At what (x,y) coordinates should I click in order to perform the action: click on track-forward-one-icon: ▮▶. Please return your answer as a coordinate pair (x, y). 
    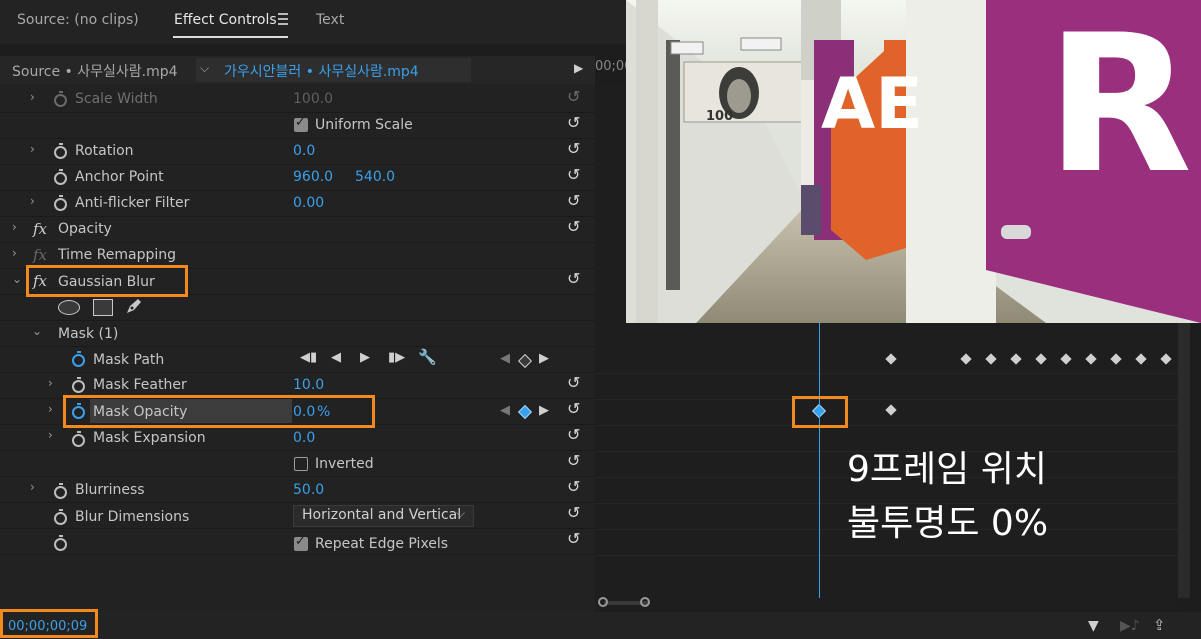
    Looking at the image, I should click on (396, 357).